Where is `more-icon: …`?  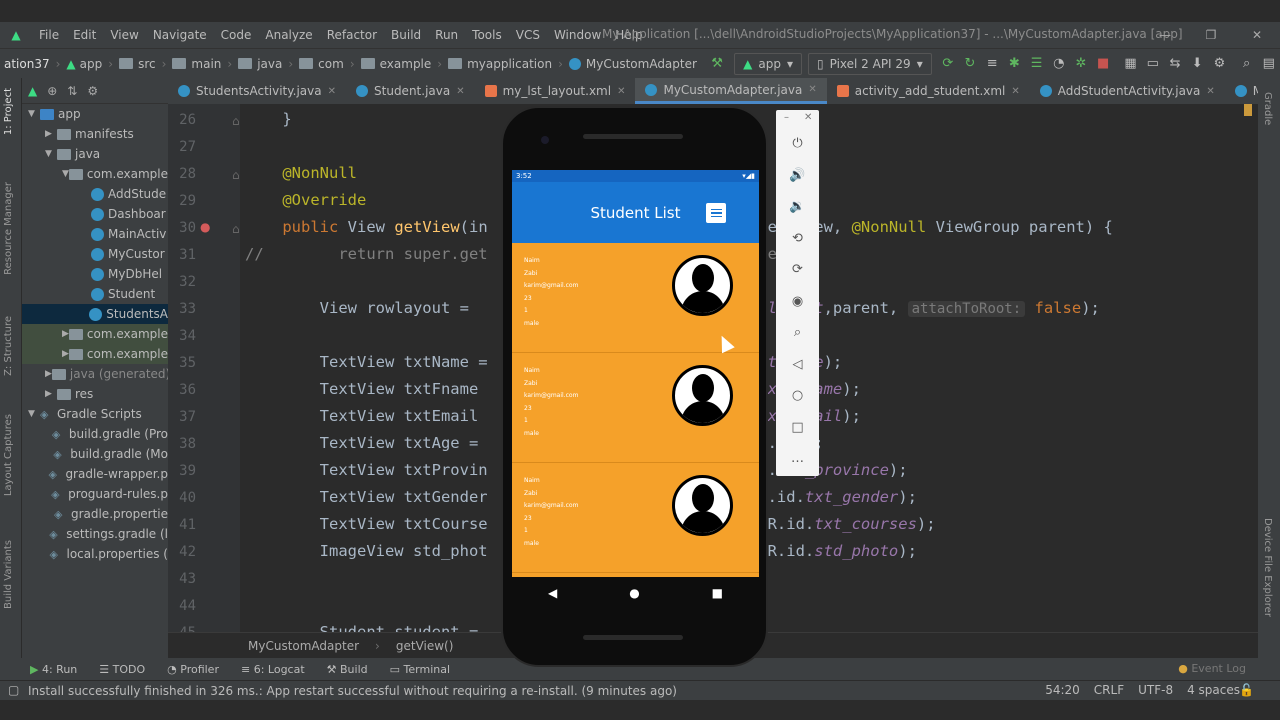 more-icon: … is located at coordinates (797, 458).